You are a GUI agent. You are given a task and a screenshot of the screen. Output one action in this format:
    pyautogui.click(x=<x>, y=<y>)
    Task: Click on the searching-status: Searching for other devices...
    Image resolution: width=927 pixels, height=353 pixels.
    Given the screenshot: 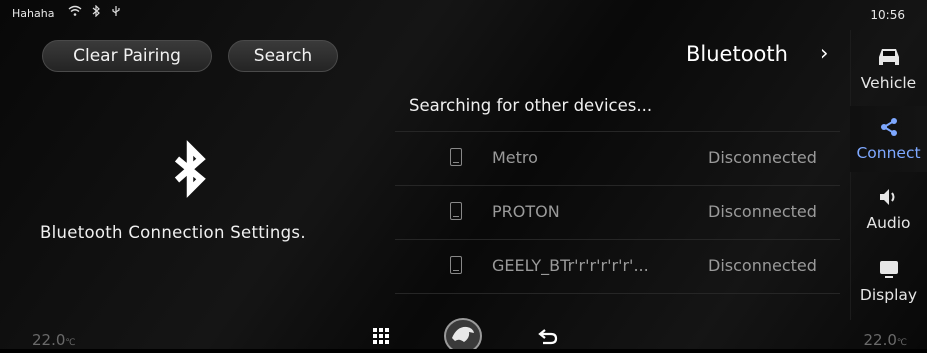 What is the action you would take?
    pyautogui.click(x=531, y=105)
    